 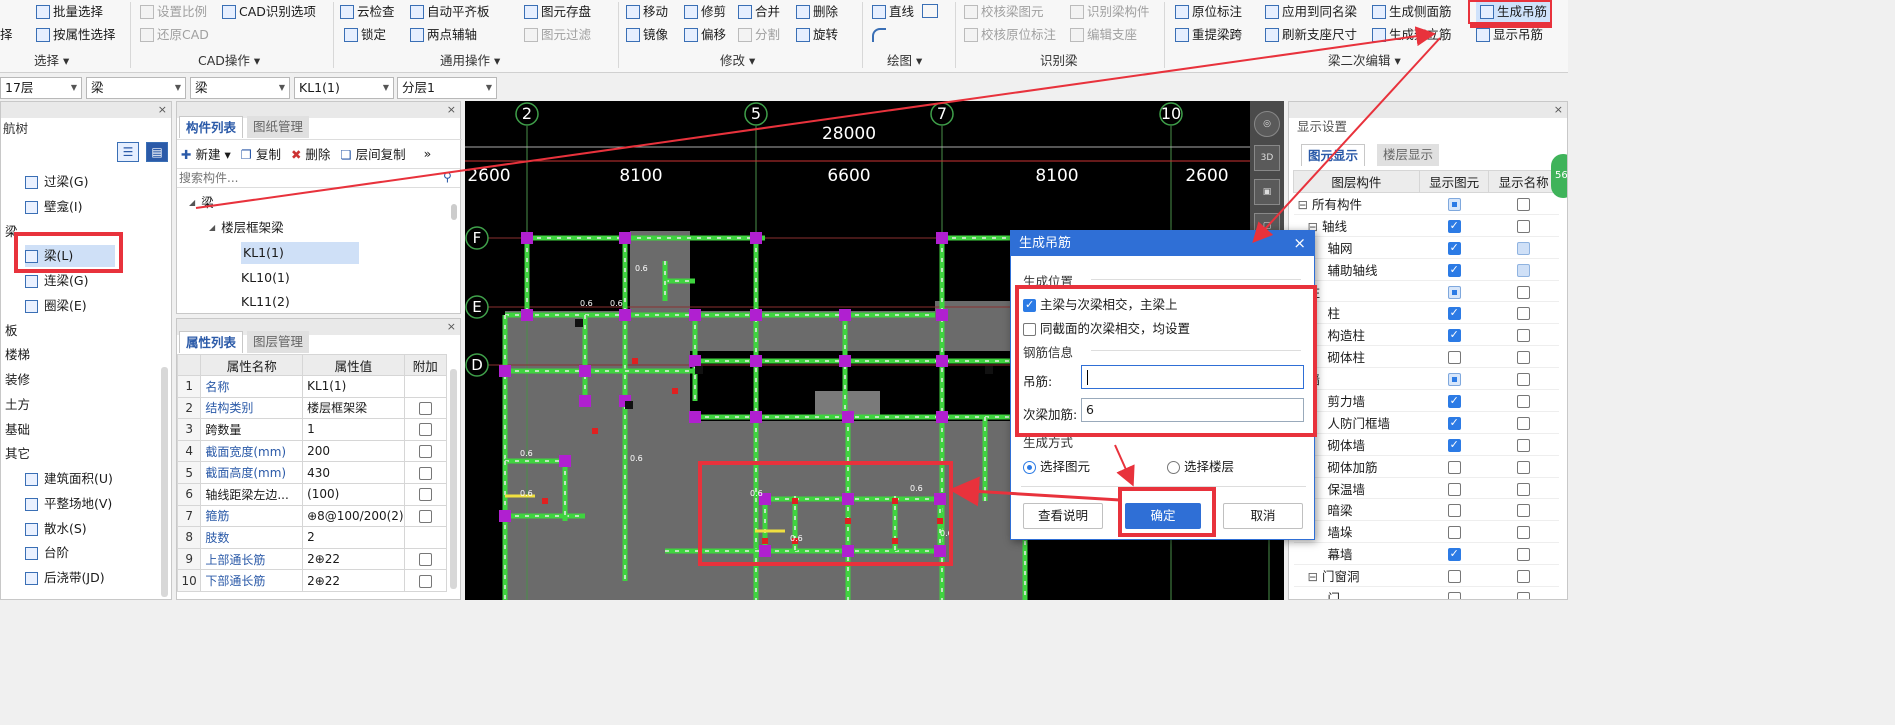 I want to click on ribbon-group-label: CAD操作 ▾, so click(x=229, y=60).